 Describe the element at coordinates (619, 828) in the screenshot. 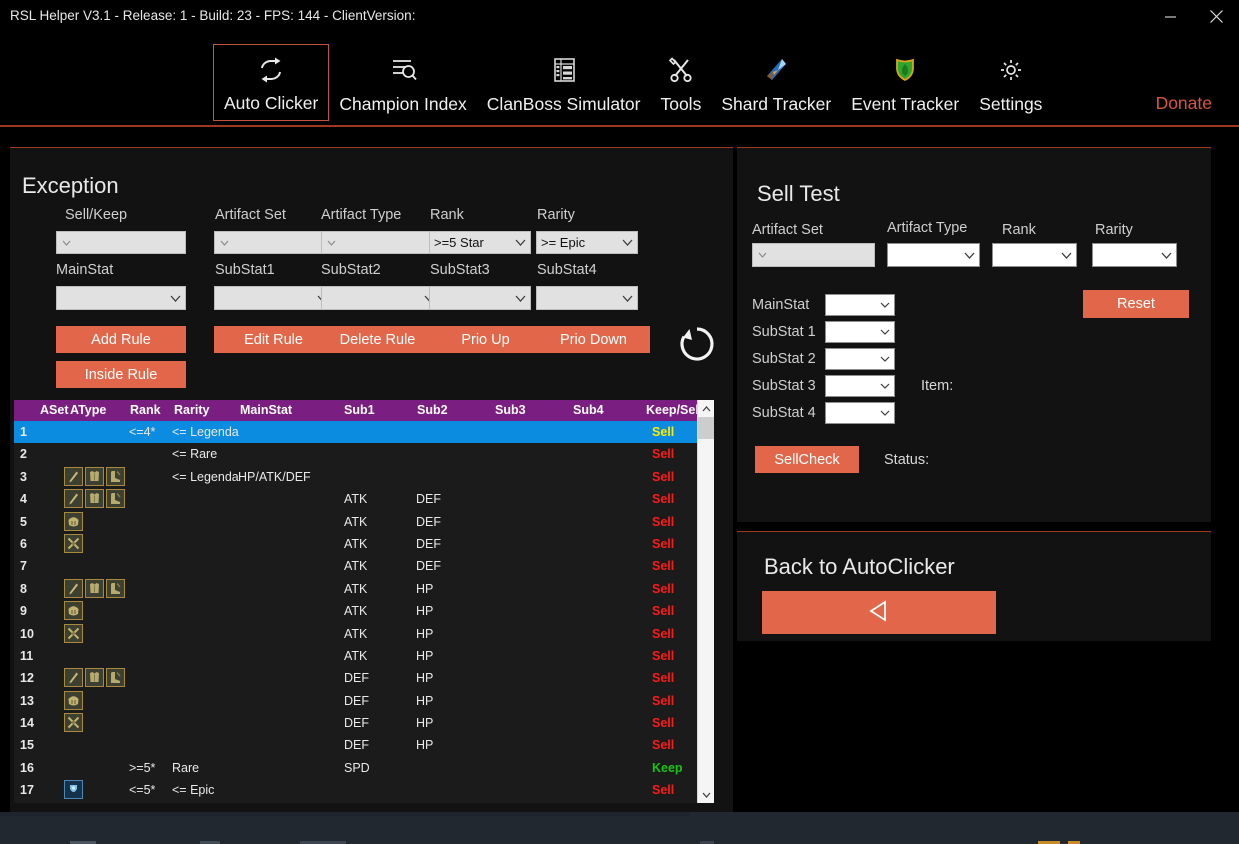

I see `desktop-bottom-strip` at that location.